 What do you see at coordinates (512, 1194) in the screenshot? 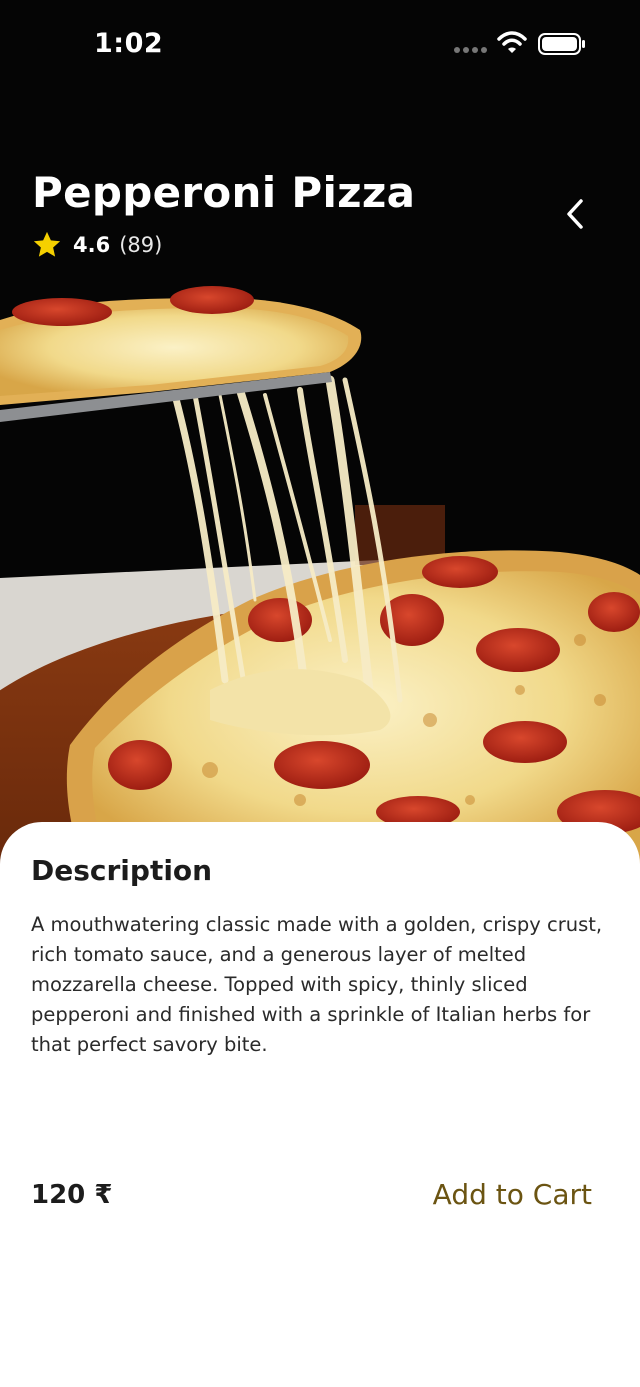
I see `add-to-cart-button: Add to Cart` at bounding box center [512, 1194].